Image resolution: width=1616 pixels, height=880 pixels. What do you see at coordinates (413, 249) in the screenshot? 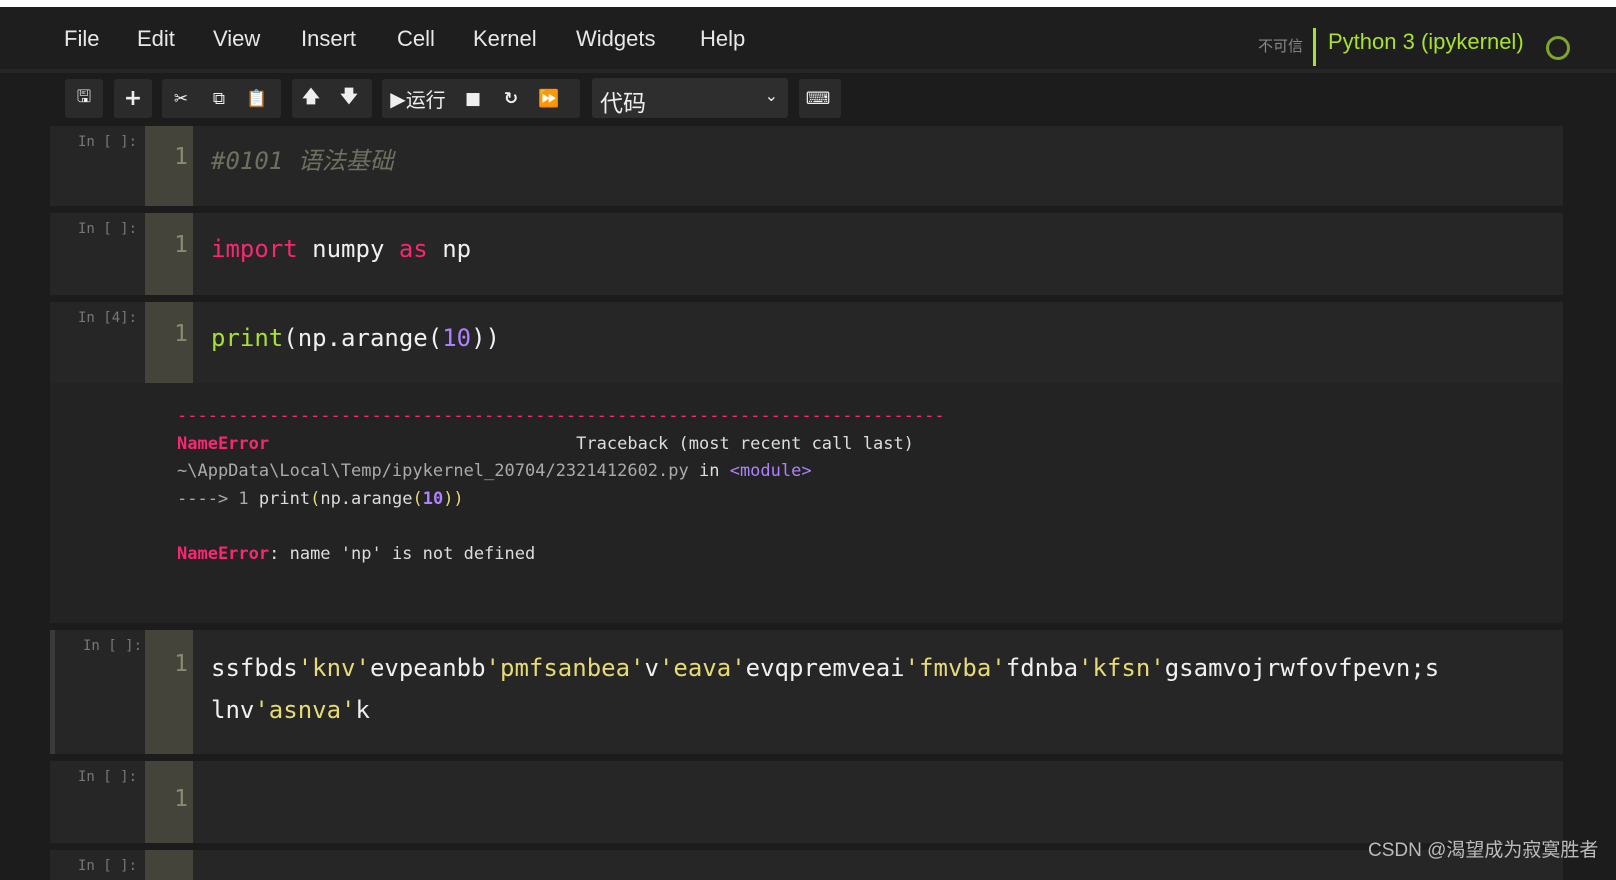
I see `keyword: as` at bounding box center [413, 249].